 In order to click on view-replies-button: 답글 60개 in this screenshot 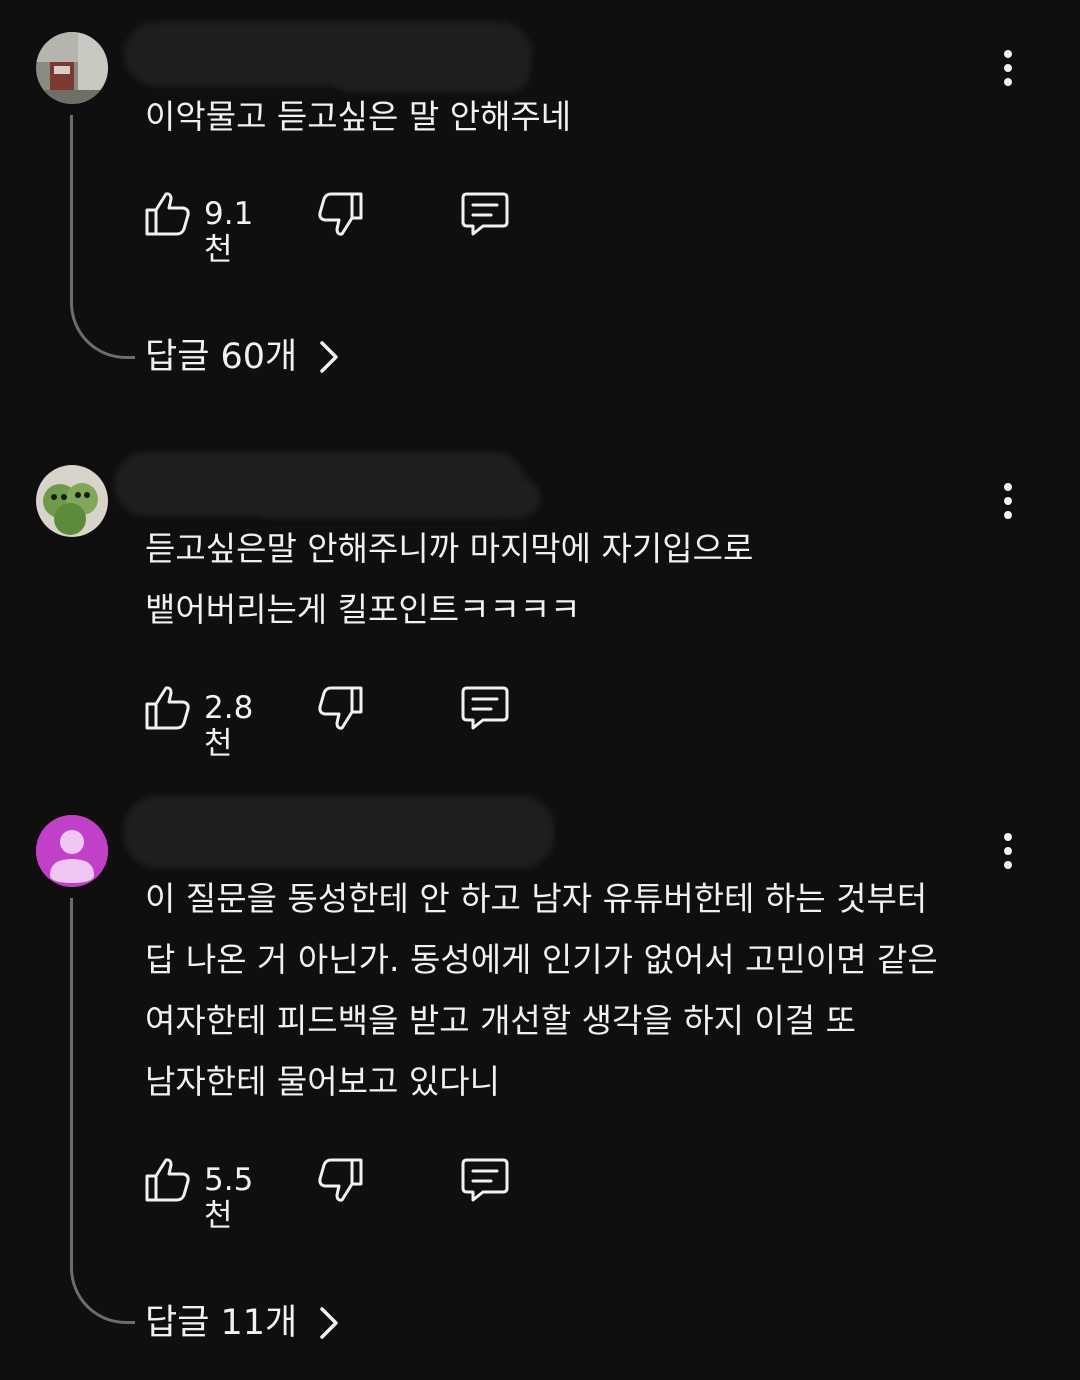, I will do `click(242, 357)`.